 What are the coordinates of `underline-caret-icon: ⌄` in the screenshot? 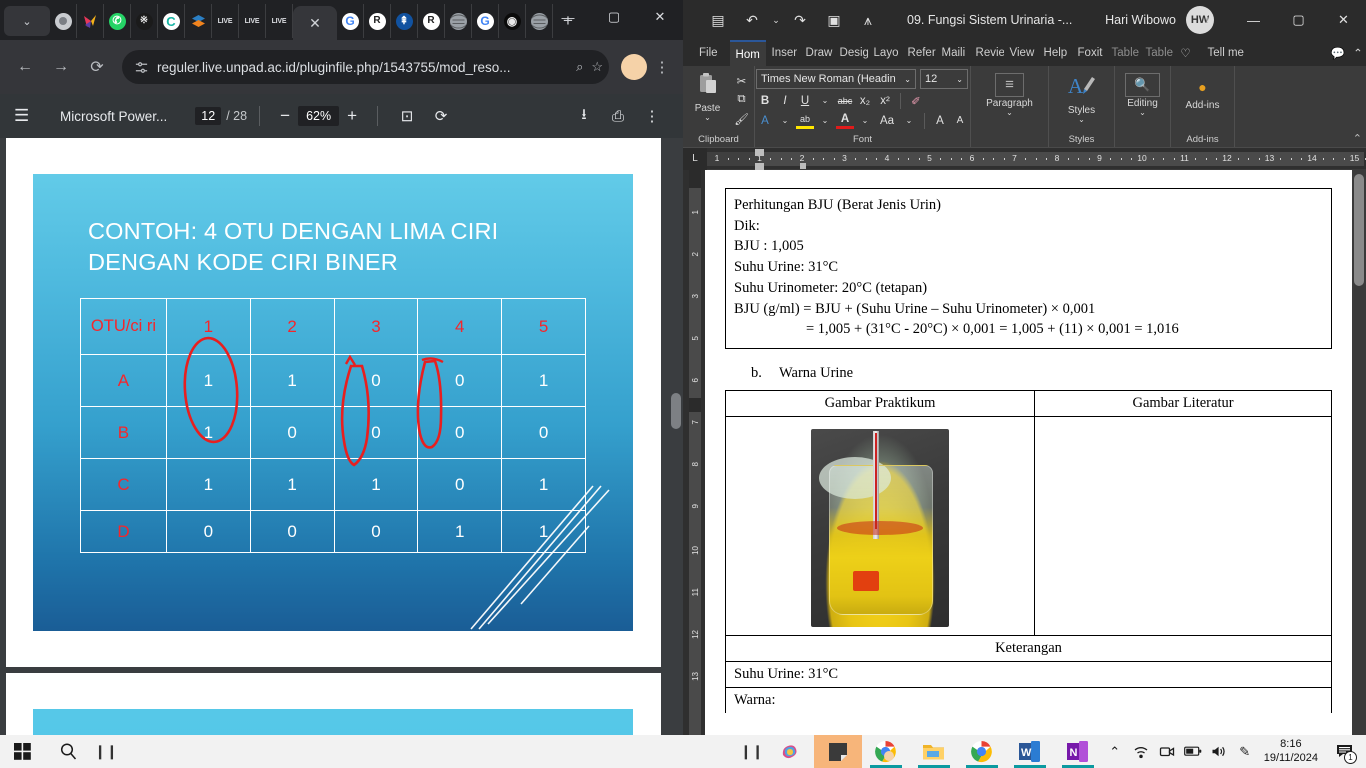 It's located at (825, 100).